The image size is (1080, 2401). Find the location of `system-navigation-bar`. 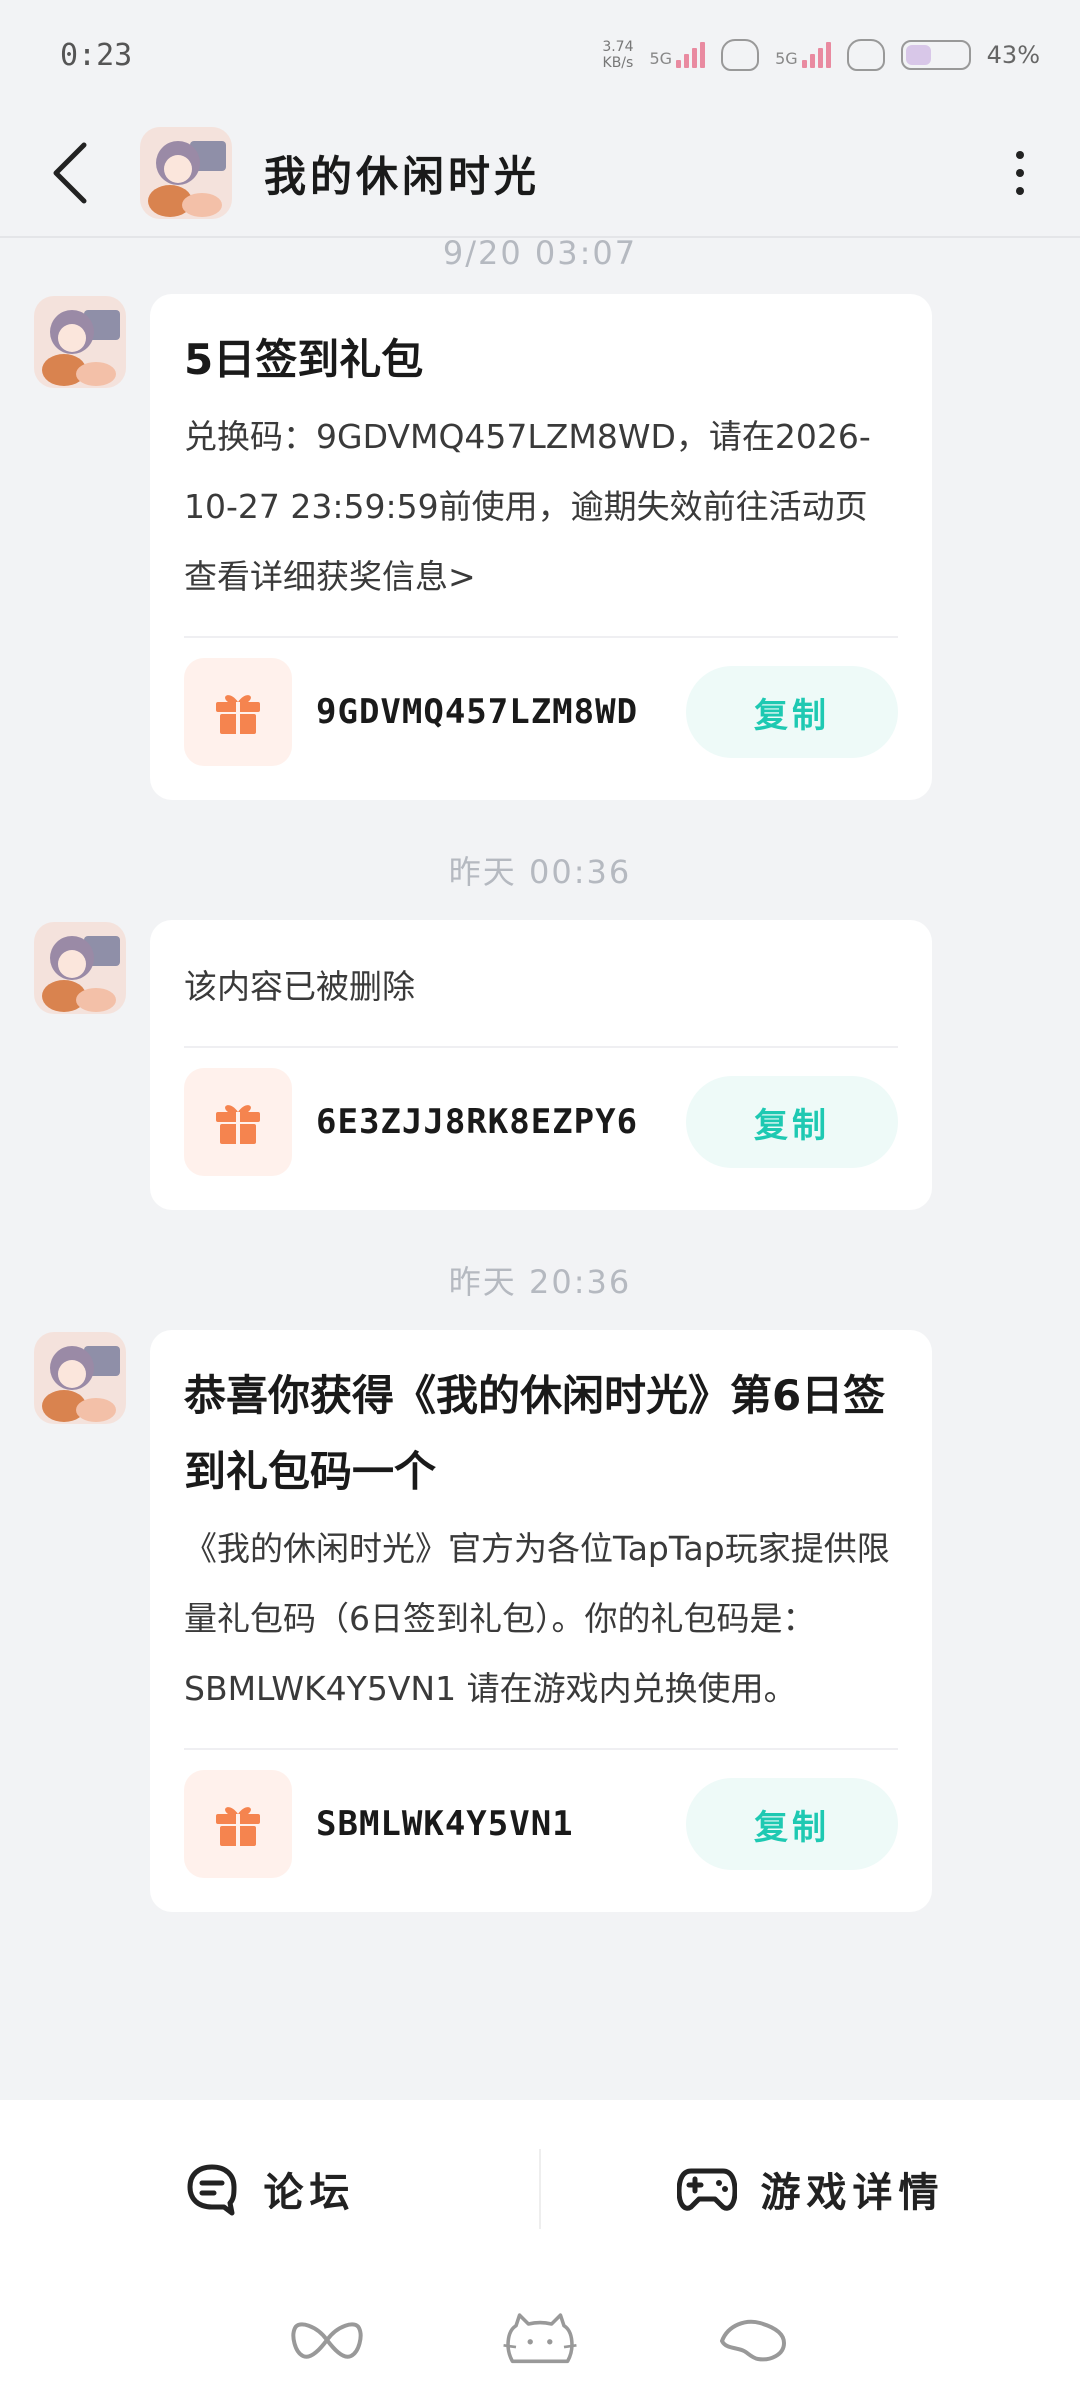

system-navigation-bar is located at coordinates (540, 2339).